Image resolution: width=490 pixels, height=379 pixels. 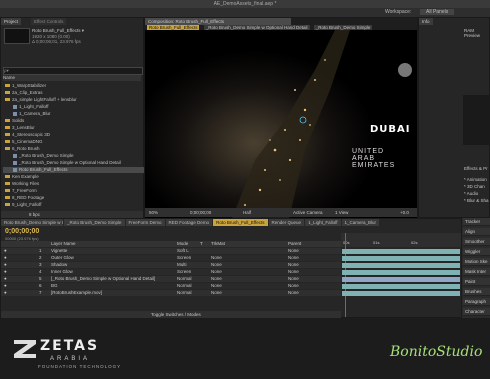 What do you see at coordinates (73, 149) in the screenshot?
I see `project-item: 6_Roto Brush` at bounding box center [73, 149].